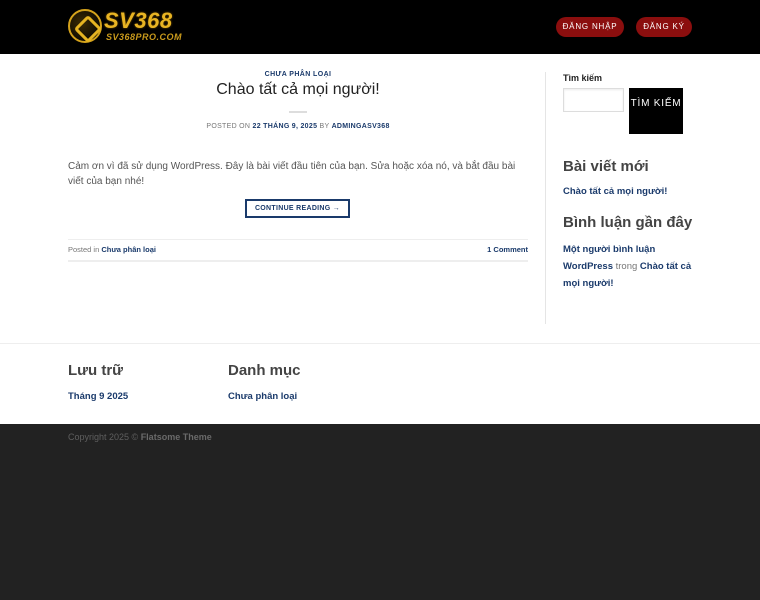 The width and height of the screenshot is (760, 600). Describe the element at coordinates (664, 27) in the screenshot. I see `register-button: ĐĂNG KÝ` at that location.